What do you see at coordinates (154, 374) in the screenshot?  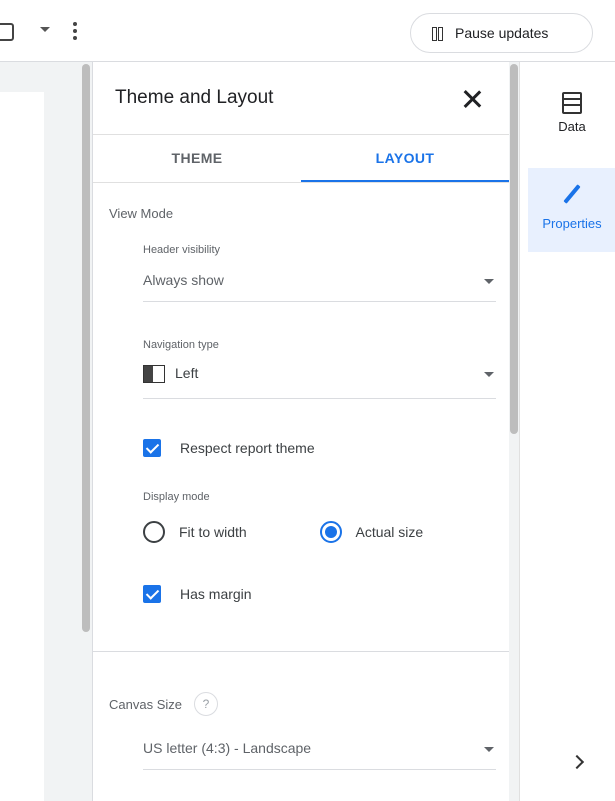 I see `left-nav-icon` at bounding box center [154, 374].